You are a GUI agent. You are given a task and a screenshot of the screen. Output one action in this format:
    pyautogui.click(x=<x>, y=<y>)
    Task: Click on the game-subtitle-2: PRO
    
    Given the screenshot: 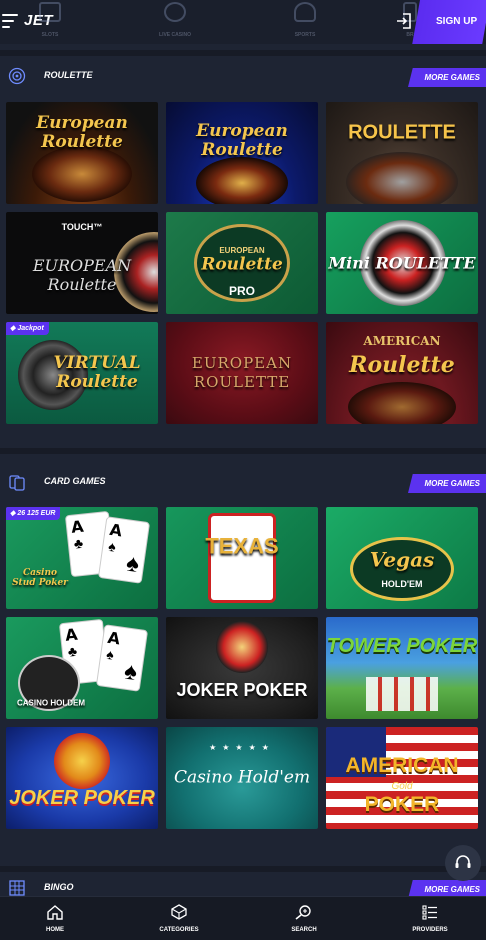 What is the action you would take?
    pyautogui.click(x=241, y=291)
    